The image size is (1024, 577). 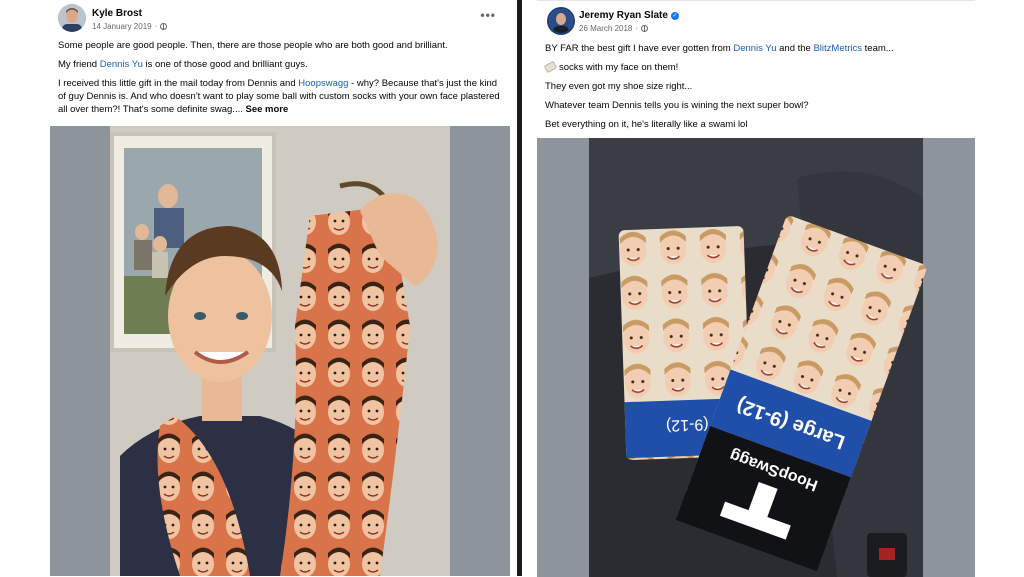 What do you see at coordinates (79, 64) in the screenshot?
I see `text-fragment: My friend` at bounding box center [79, 64].